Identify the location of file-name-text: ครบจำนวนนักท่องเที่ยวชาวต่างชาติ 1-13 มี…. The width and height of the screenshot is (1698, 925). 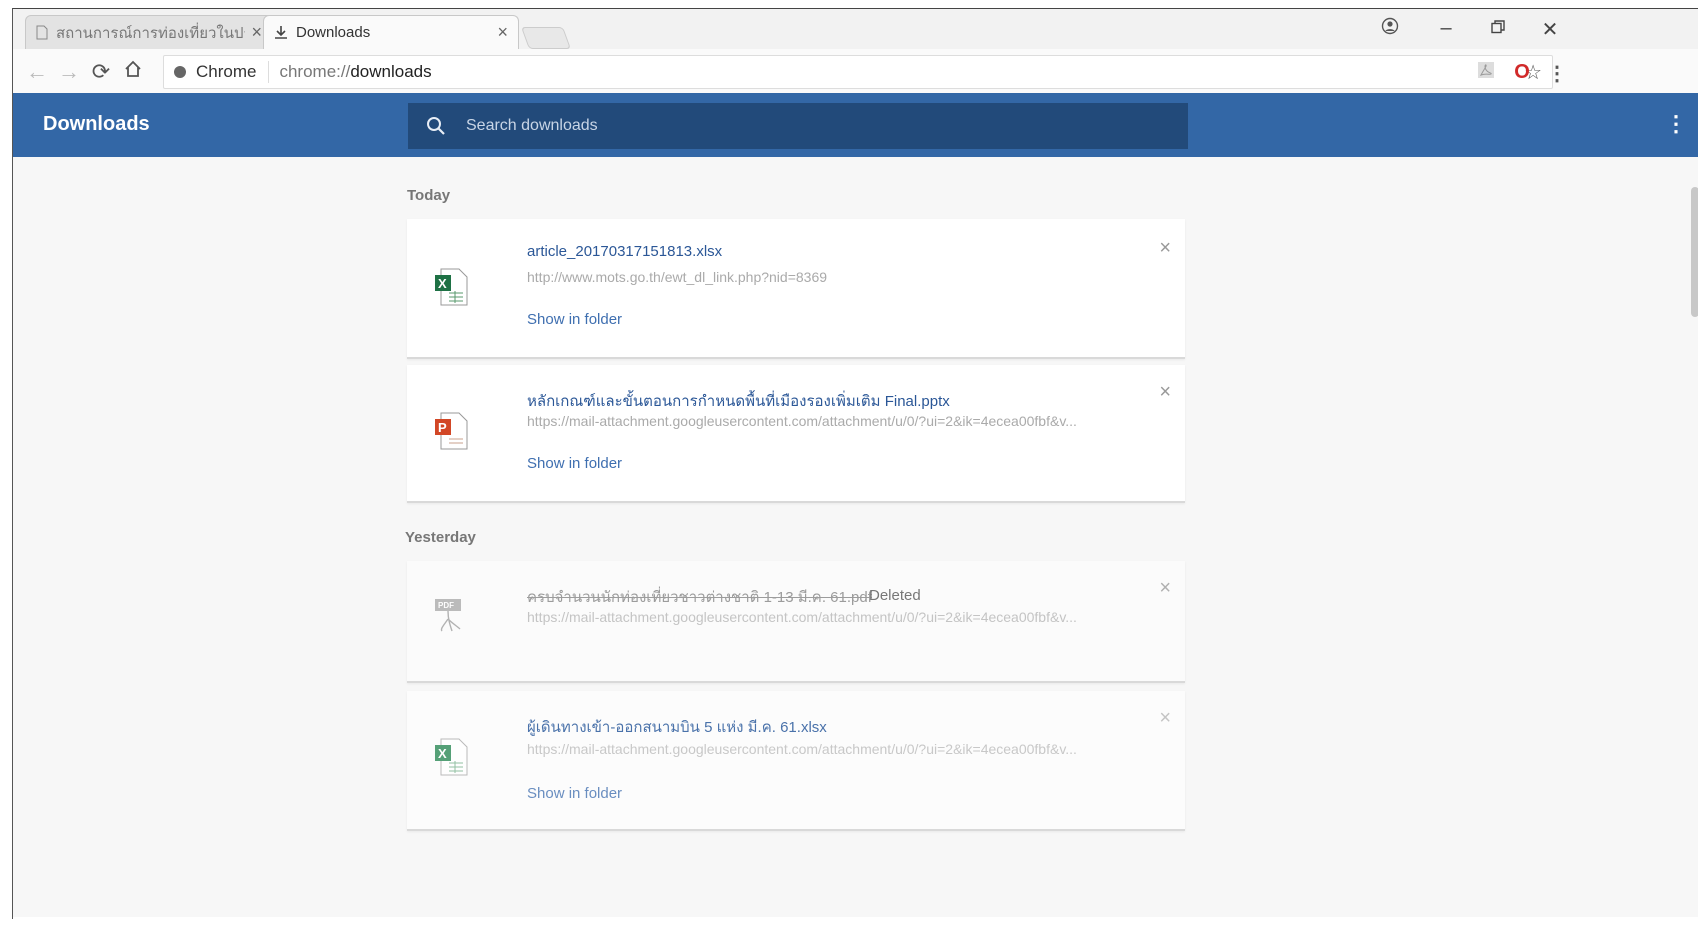
(699, 597).